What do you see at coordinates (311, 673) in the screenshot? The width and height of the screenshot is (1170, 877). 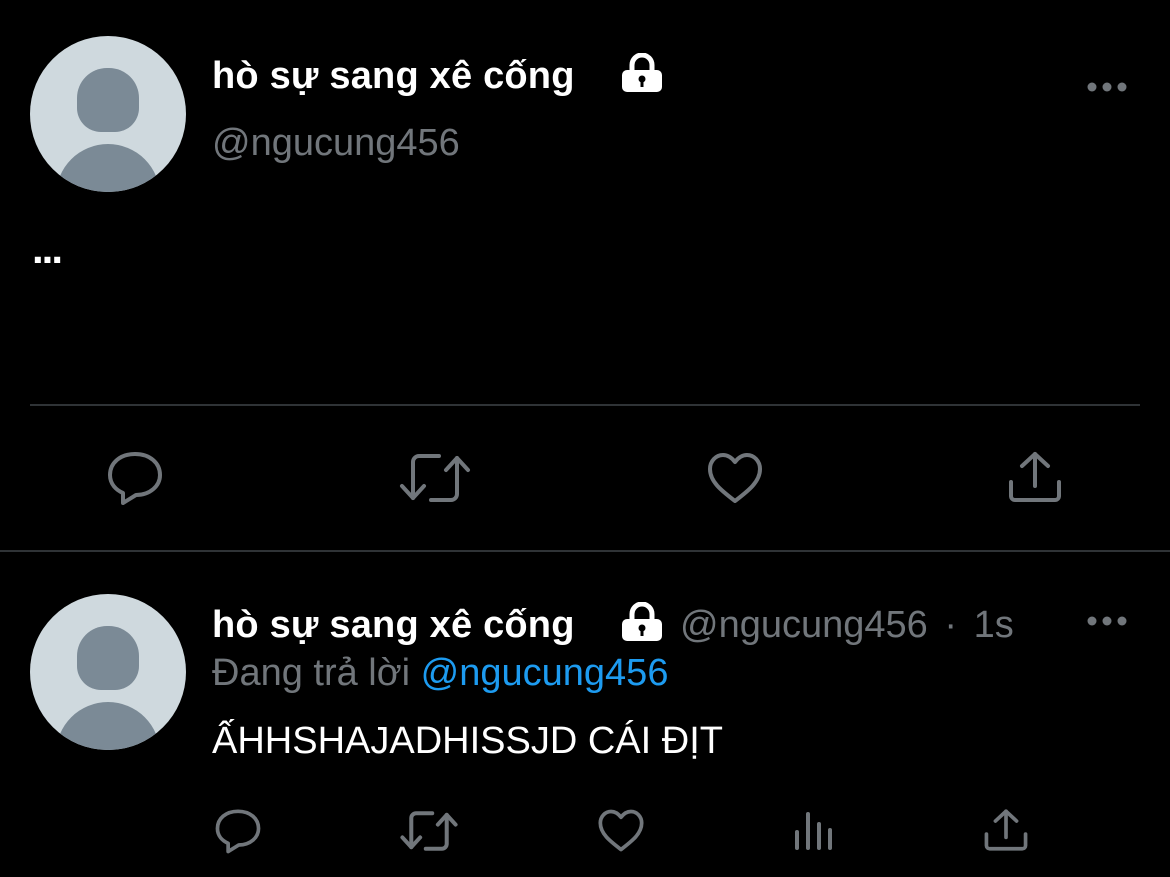 I see `replying-prefix: Đang trả lời` at bounding box center [311, 673].